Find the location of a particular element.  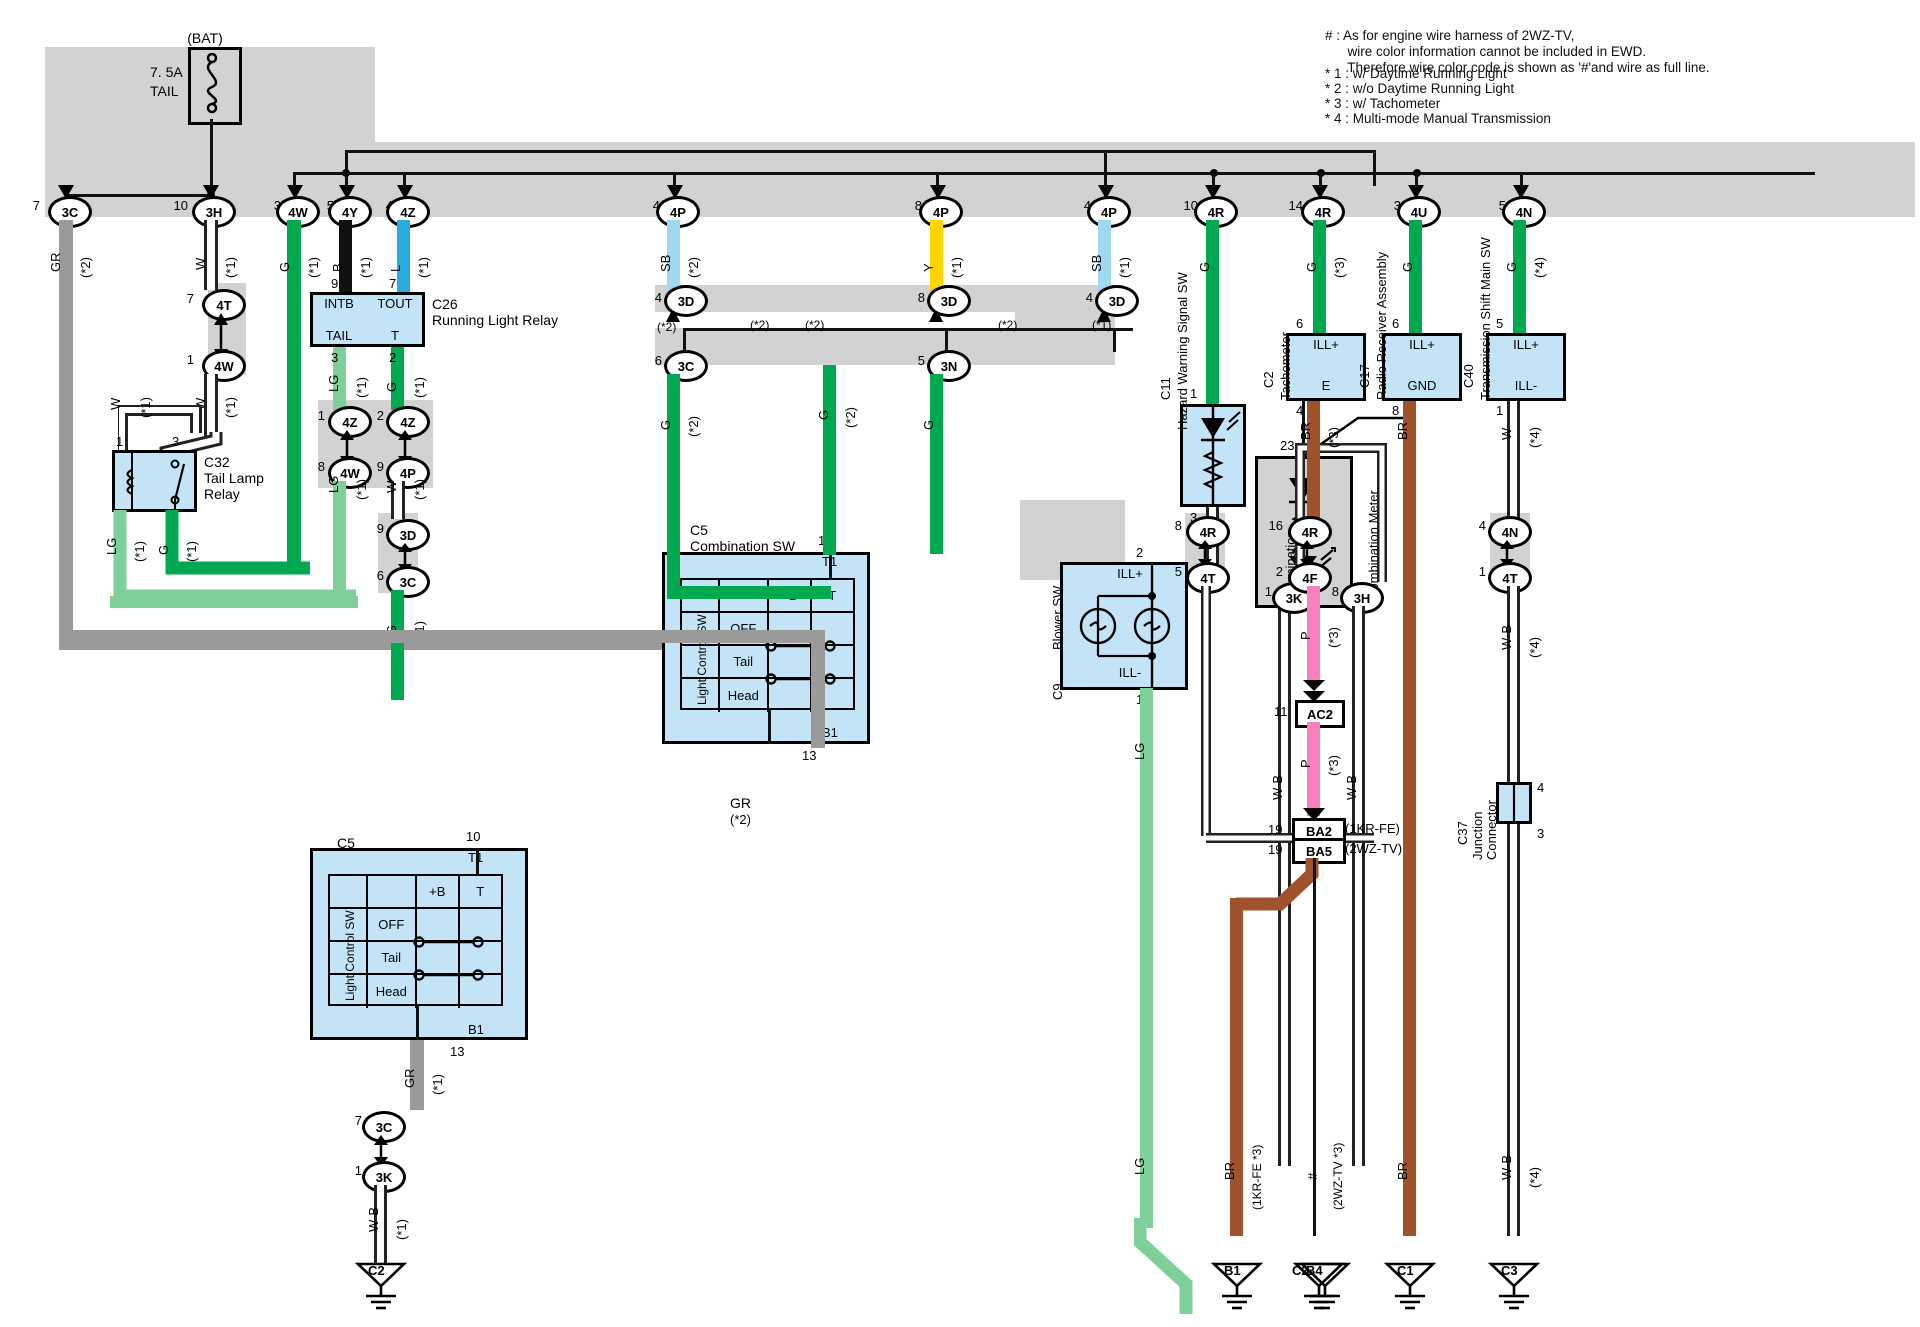

junction-pin-bottom: 3 is located at coordinates (1541, 833).